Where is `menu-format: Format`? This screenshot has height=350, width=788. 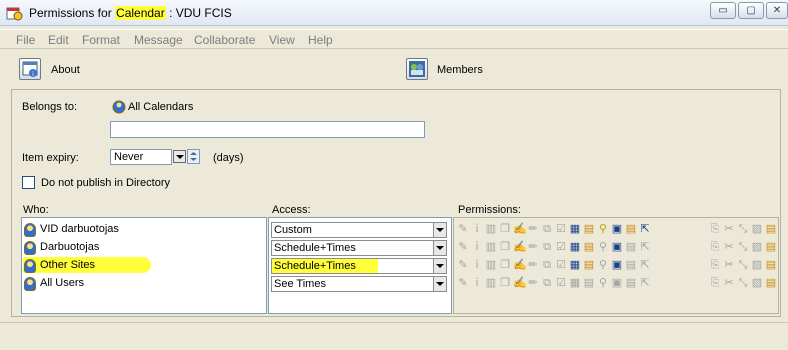 menu-format: Format is located at coordinates (101, 40).